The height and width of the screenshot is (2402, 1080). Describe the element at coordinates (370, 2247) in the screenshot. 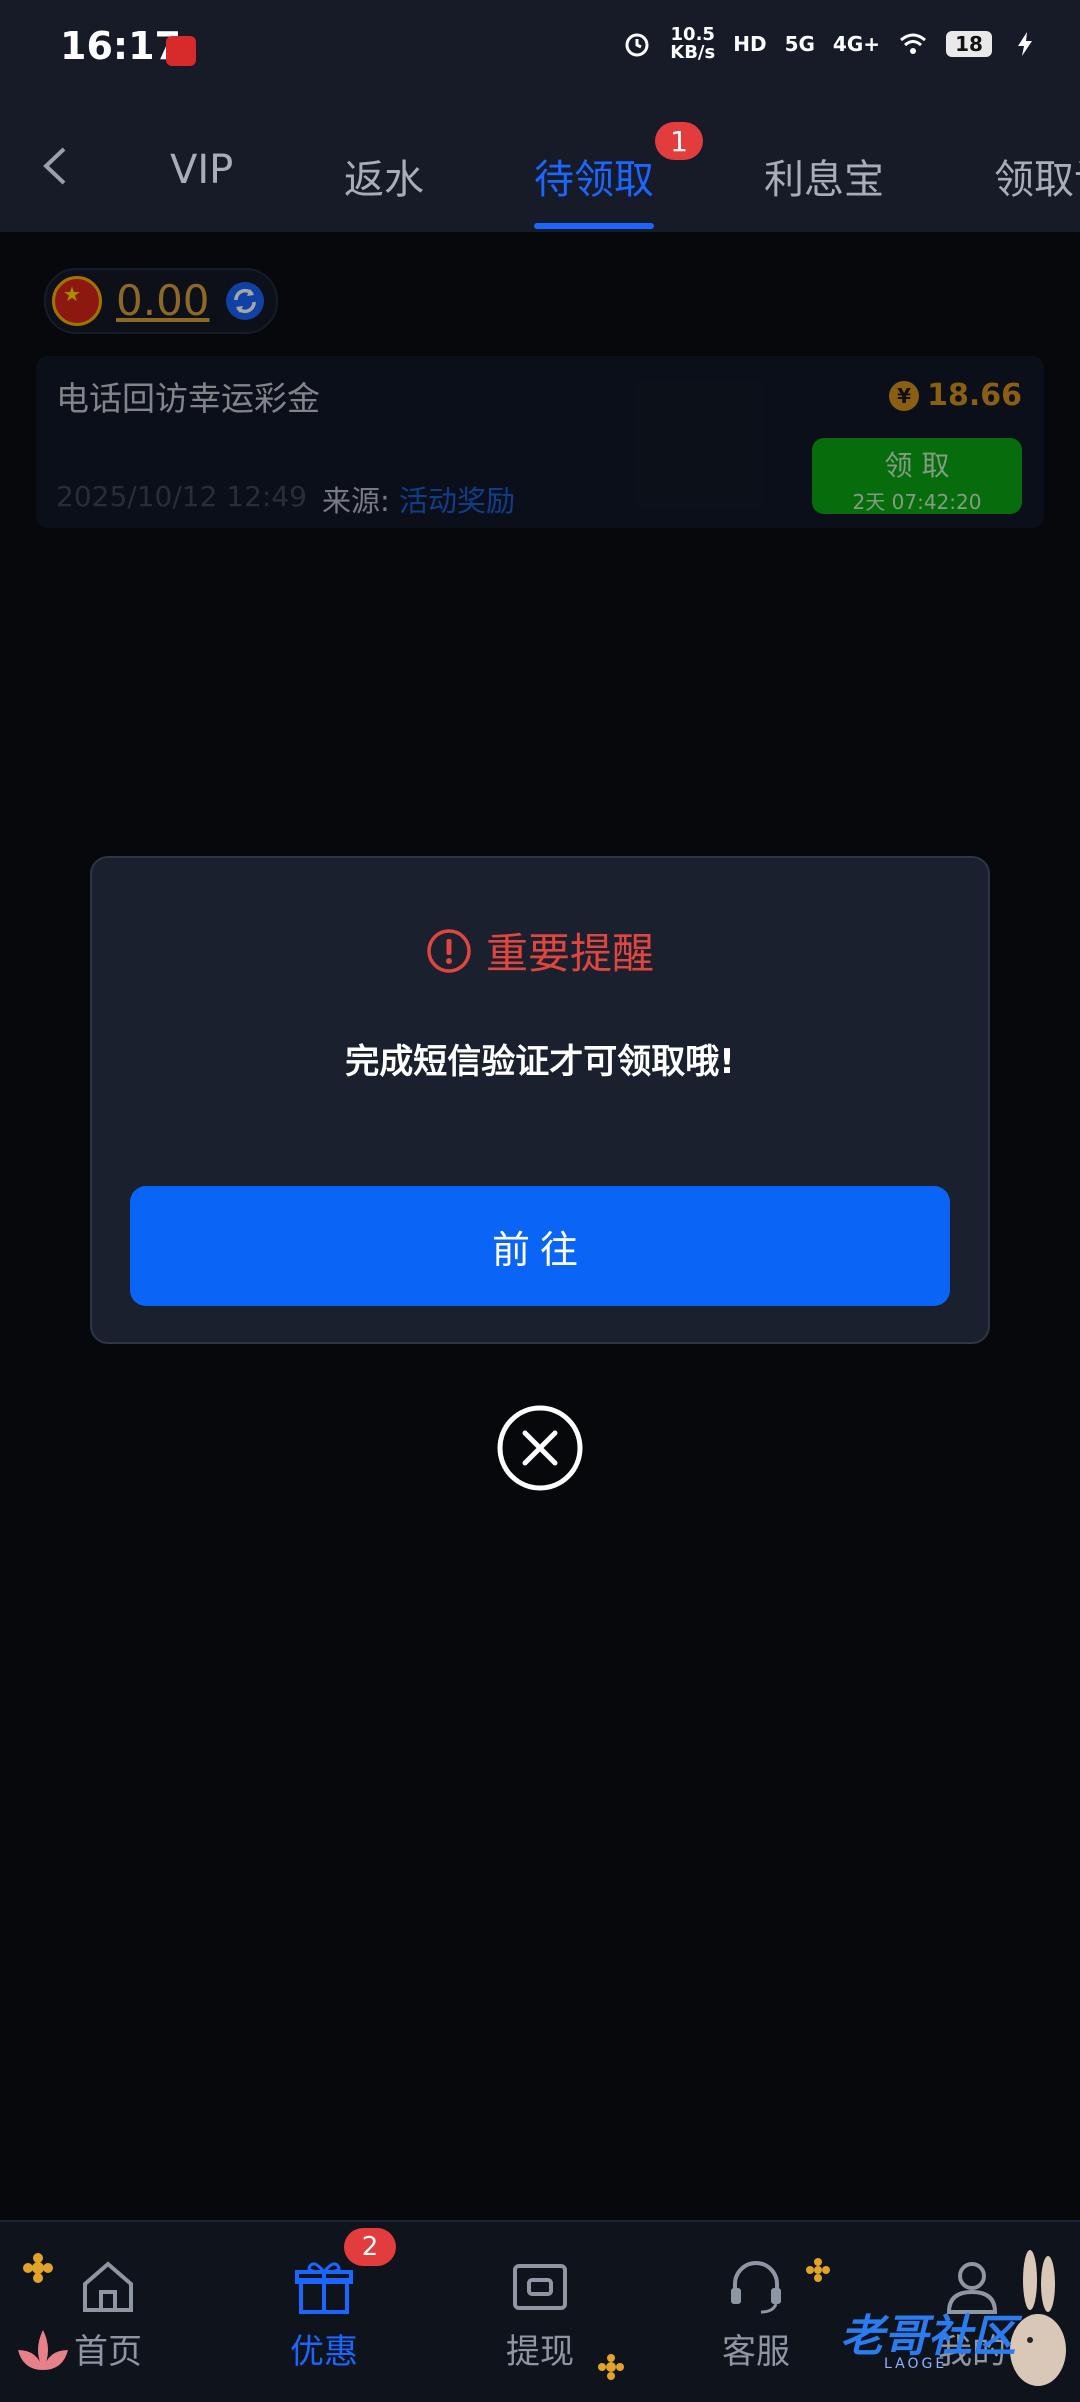

I see `promo-badge: 2` at that location.